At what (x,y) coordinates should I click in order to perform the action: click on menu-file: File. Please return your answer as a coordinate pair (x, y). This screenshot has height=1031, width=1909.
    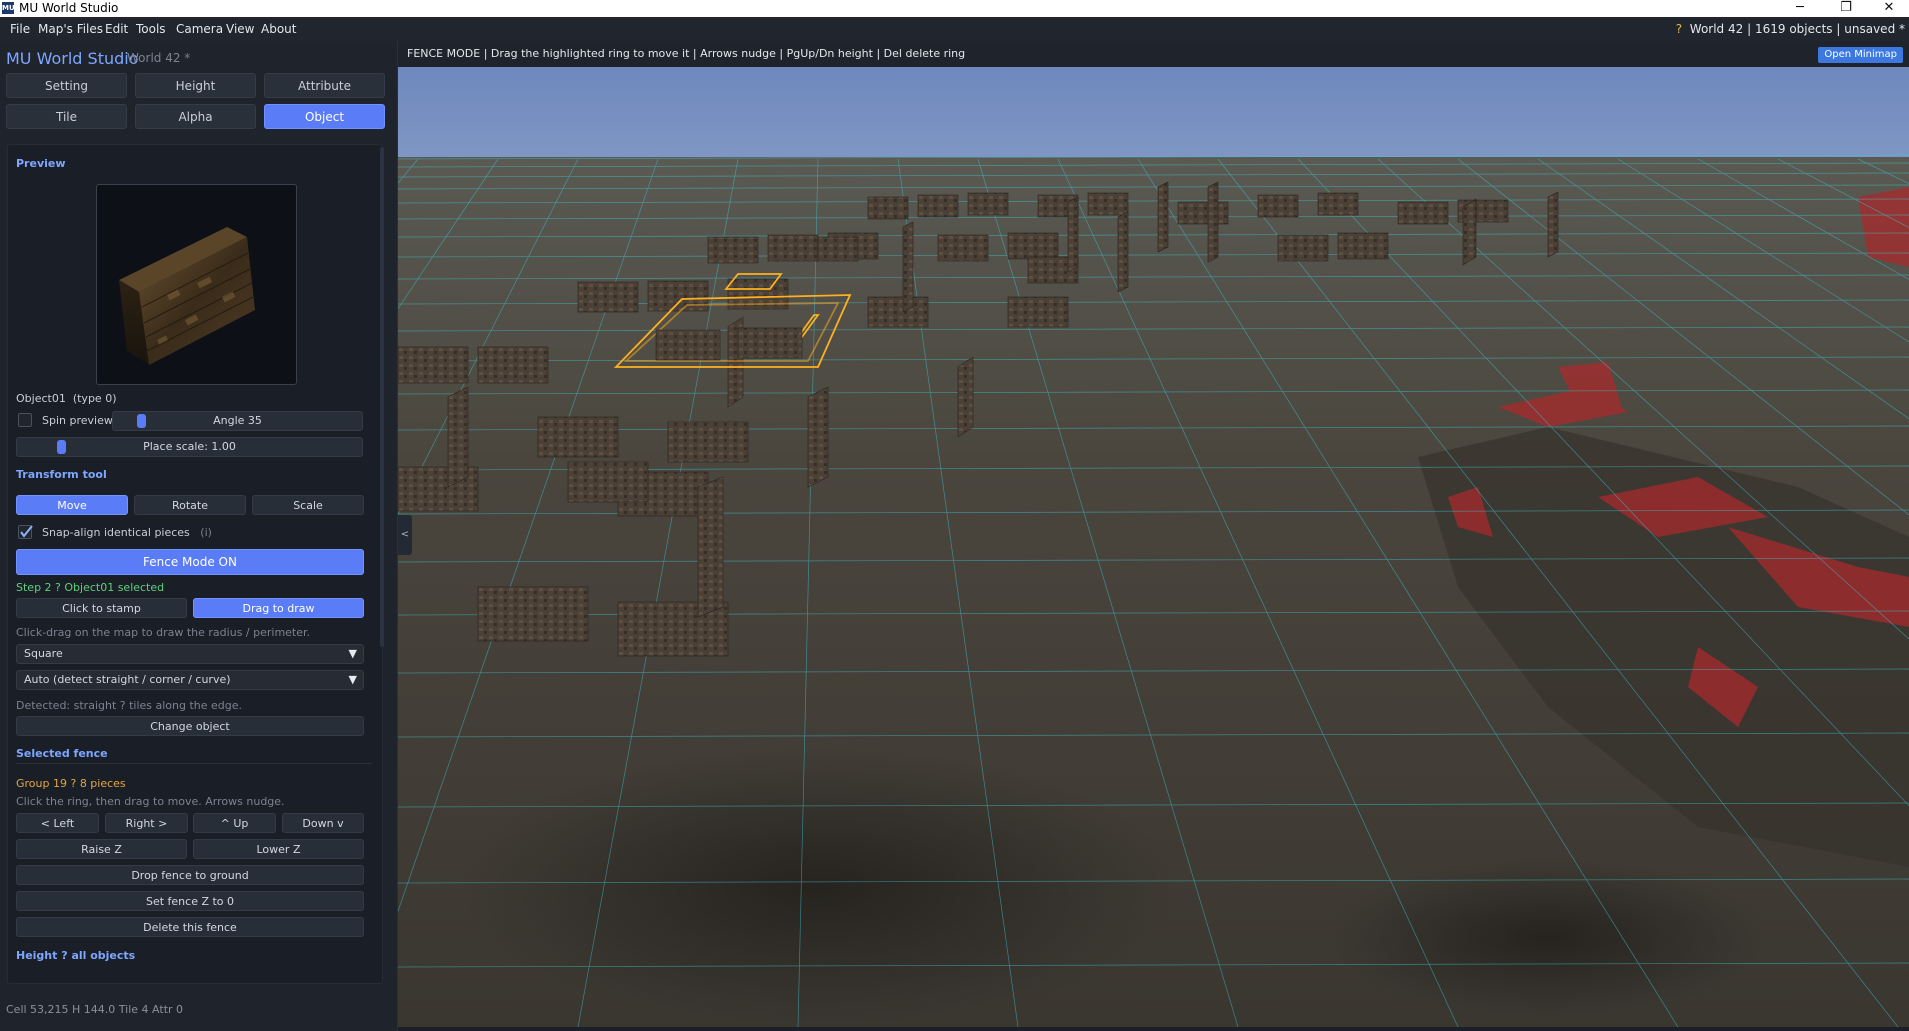
    Looking at the image, I should click on (20, 29).